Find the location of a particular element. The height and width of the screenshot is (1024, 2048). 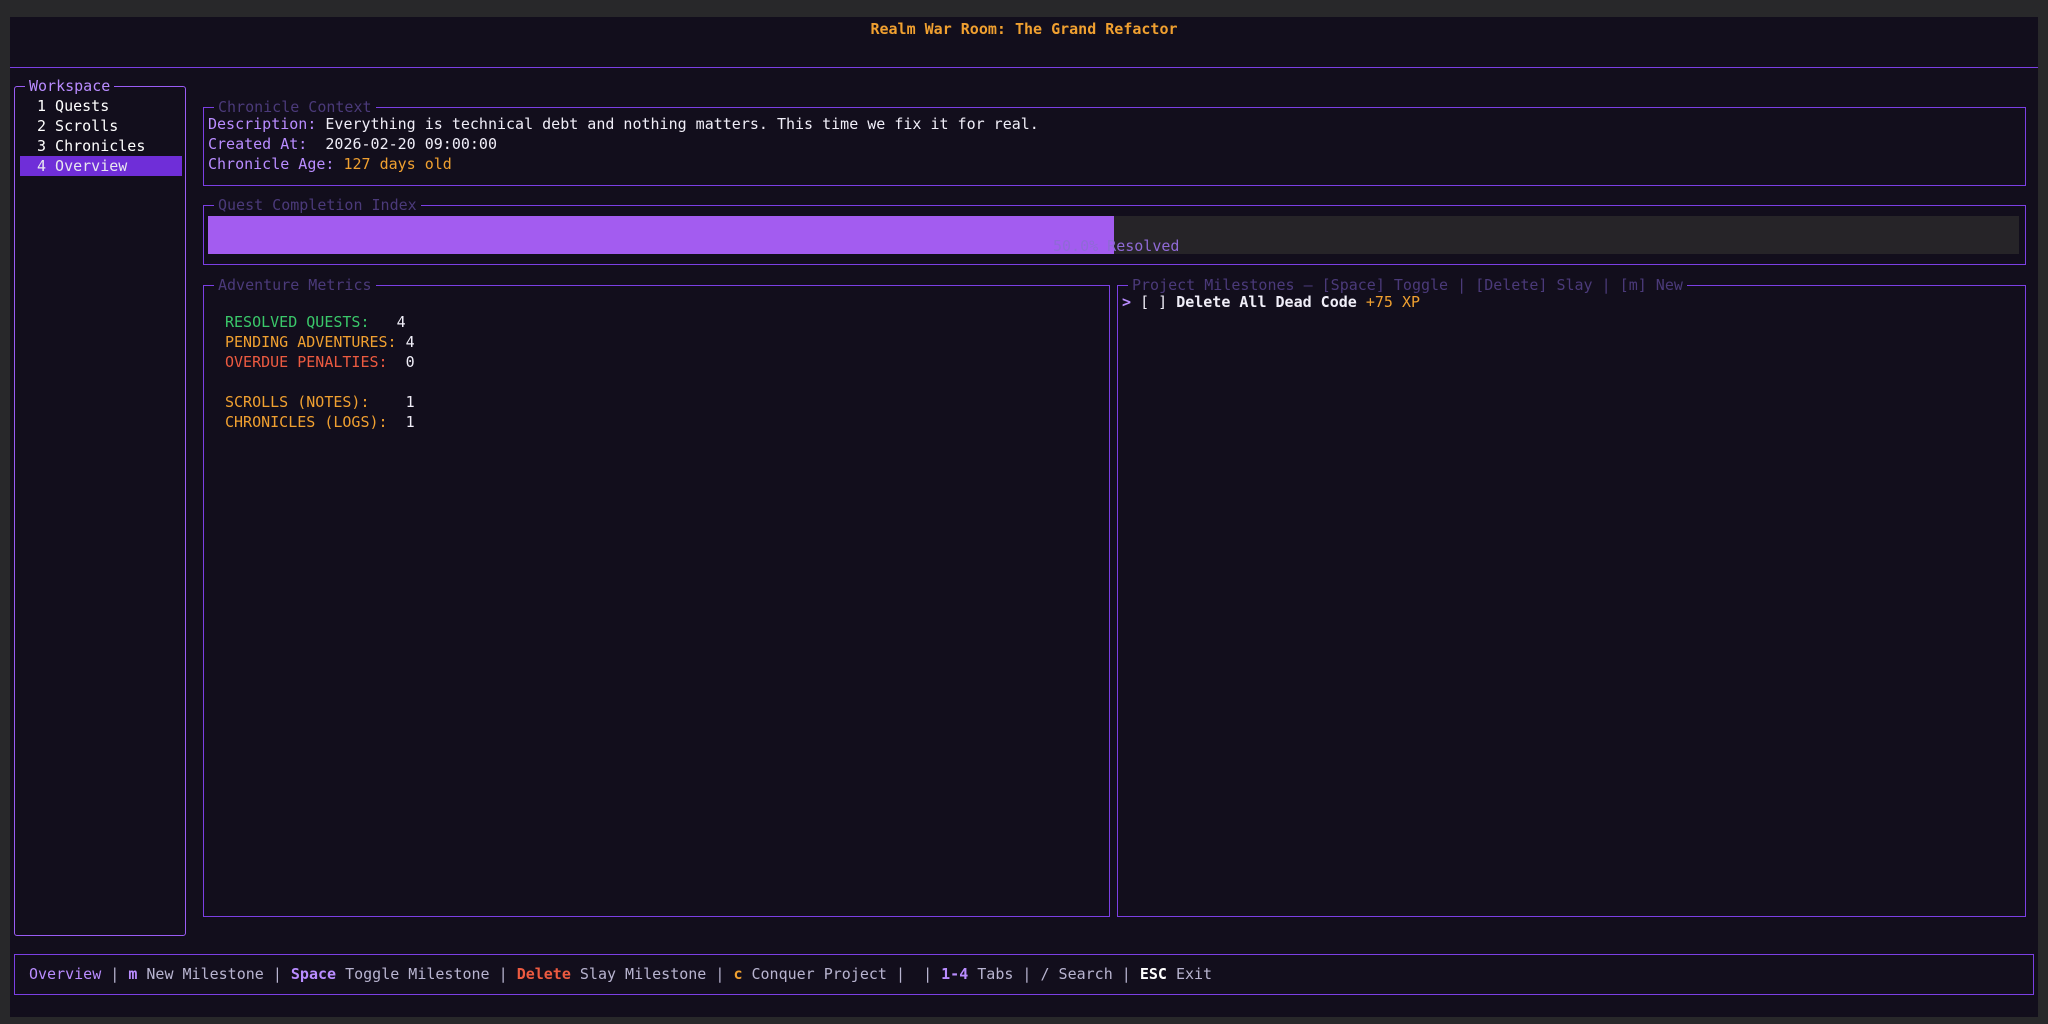

created-label: Created At: is located at coordinates (258, 144).